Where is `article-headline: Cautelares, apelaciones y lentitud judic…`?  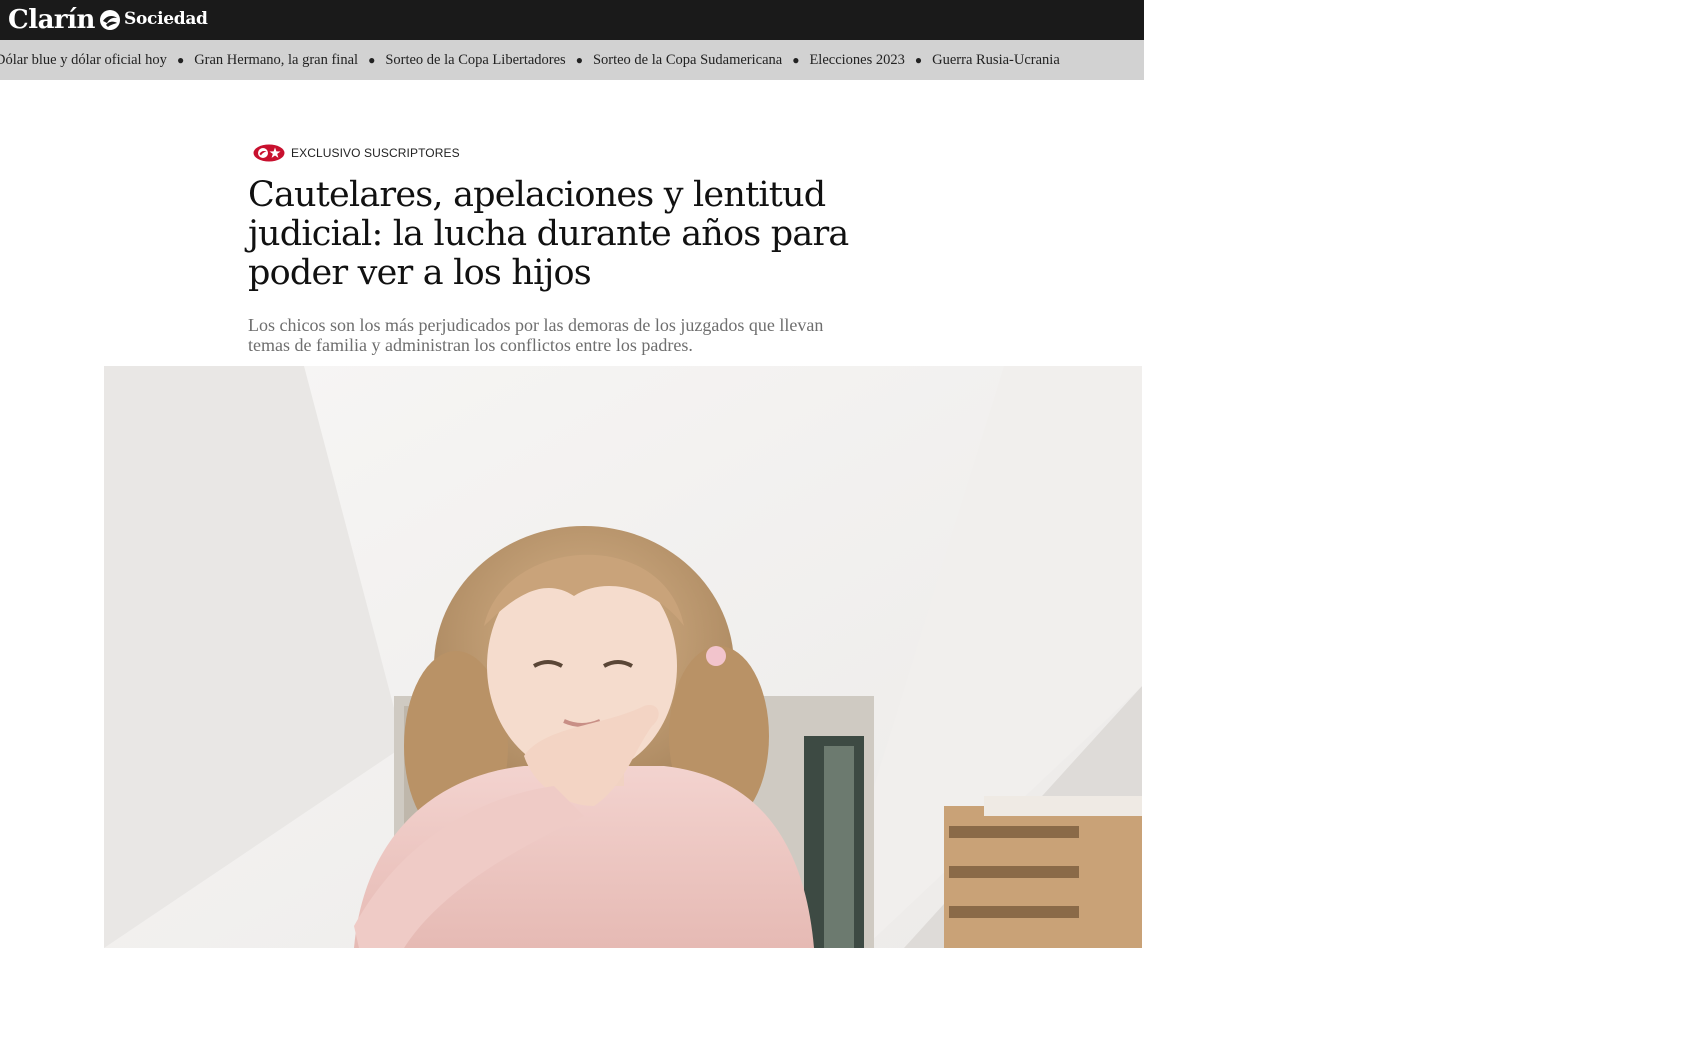 article-headline: Cautelares, apelaciones y lentitud judic… is located at coordinates (548, 234).